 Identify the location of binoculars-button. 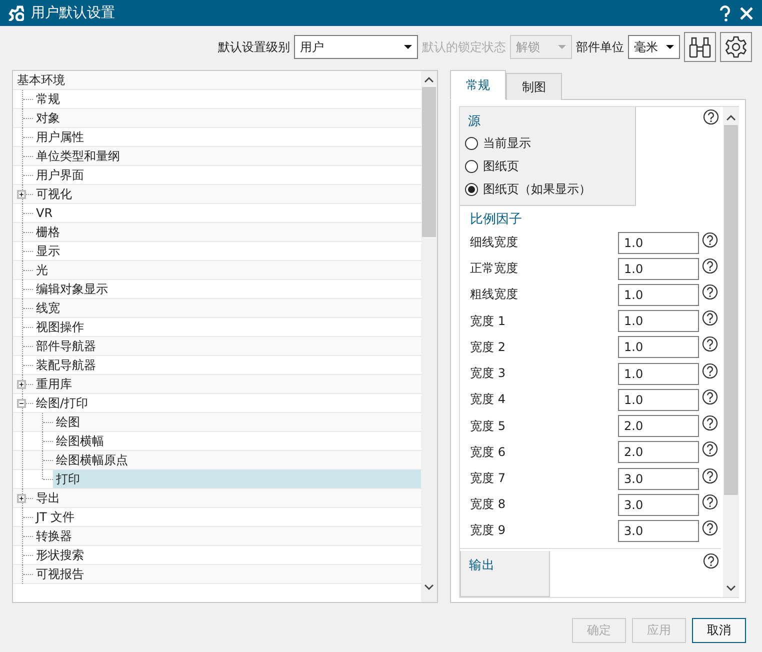
(700, 47).